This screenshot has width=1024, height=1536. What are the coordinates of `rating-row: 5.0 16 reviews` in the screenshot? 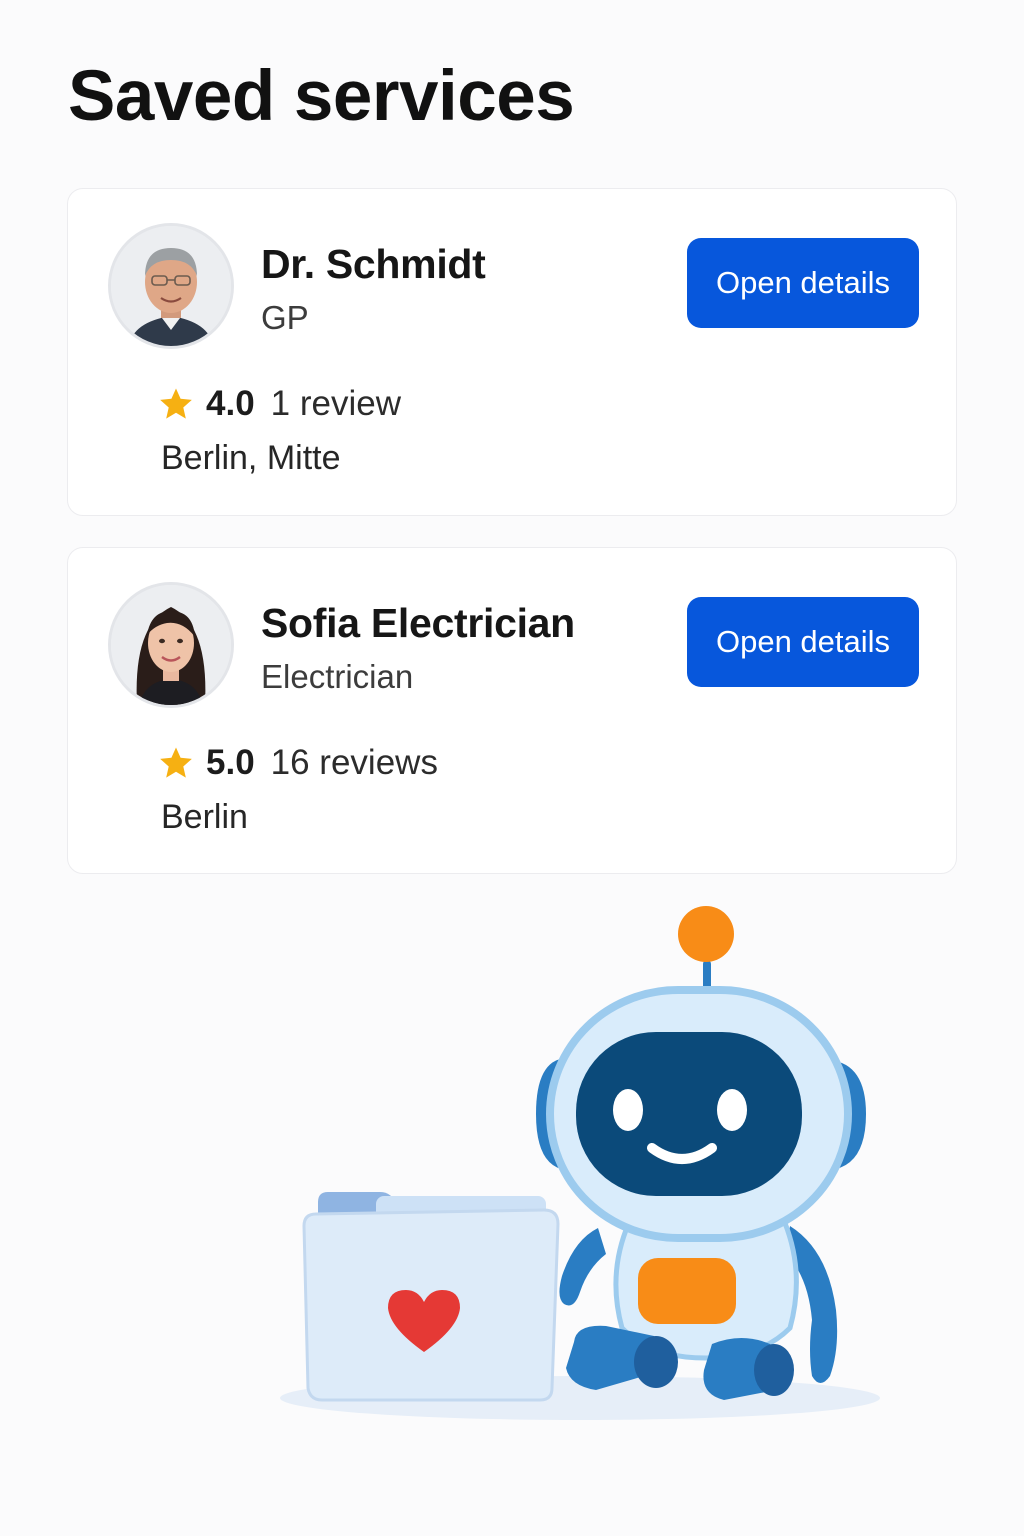 It's located at (297, 763).